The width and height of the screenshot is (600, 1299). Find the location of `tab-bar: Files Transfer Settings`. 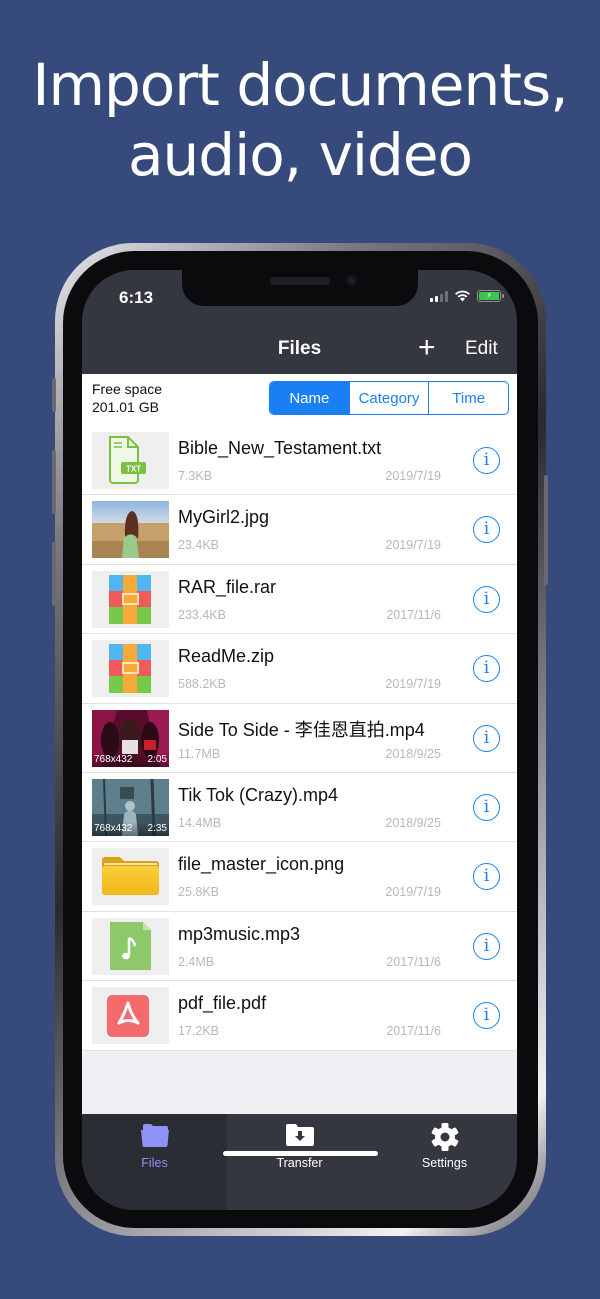

tab-bar: Files Transfer Settings is located at coordinates (299, 1162).